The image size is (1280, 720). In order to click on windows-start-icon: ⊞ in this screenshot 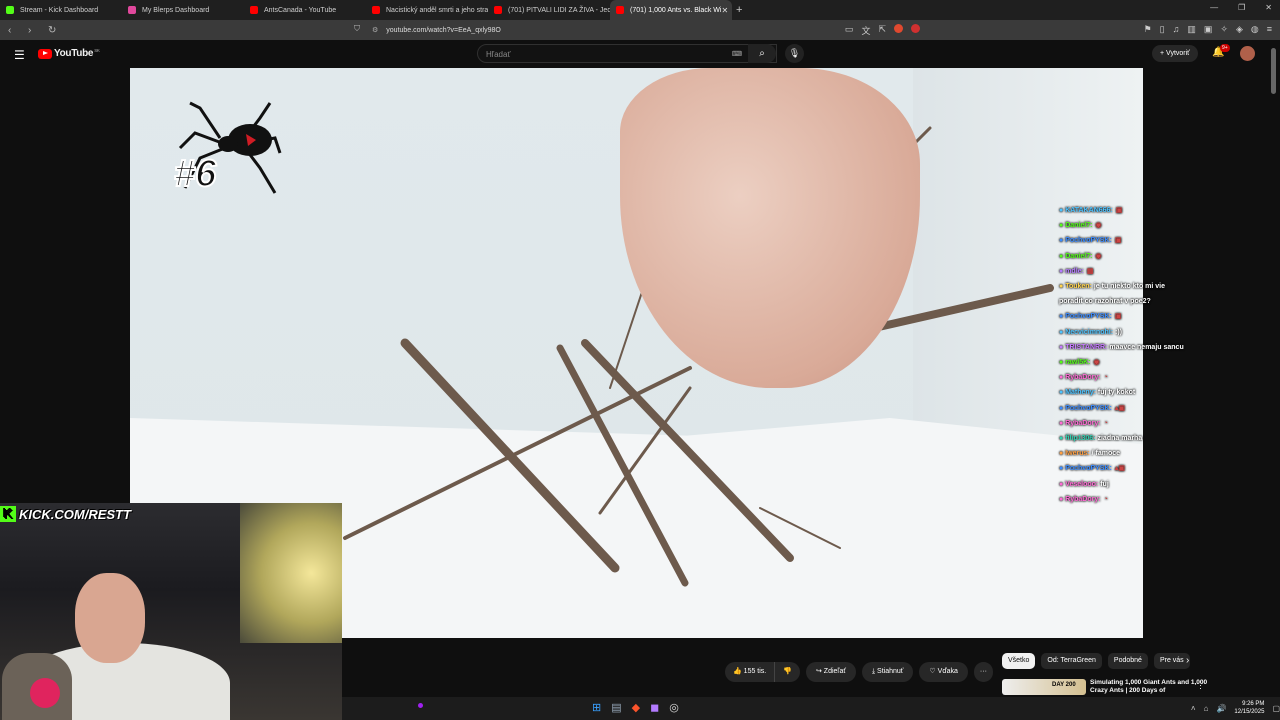, I will do `click(596, 707)`.